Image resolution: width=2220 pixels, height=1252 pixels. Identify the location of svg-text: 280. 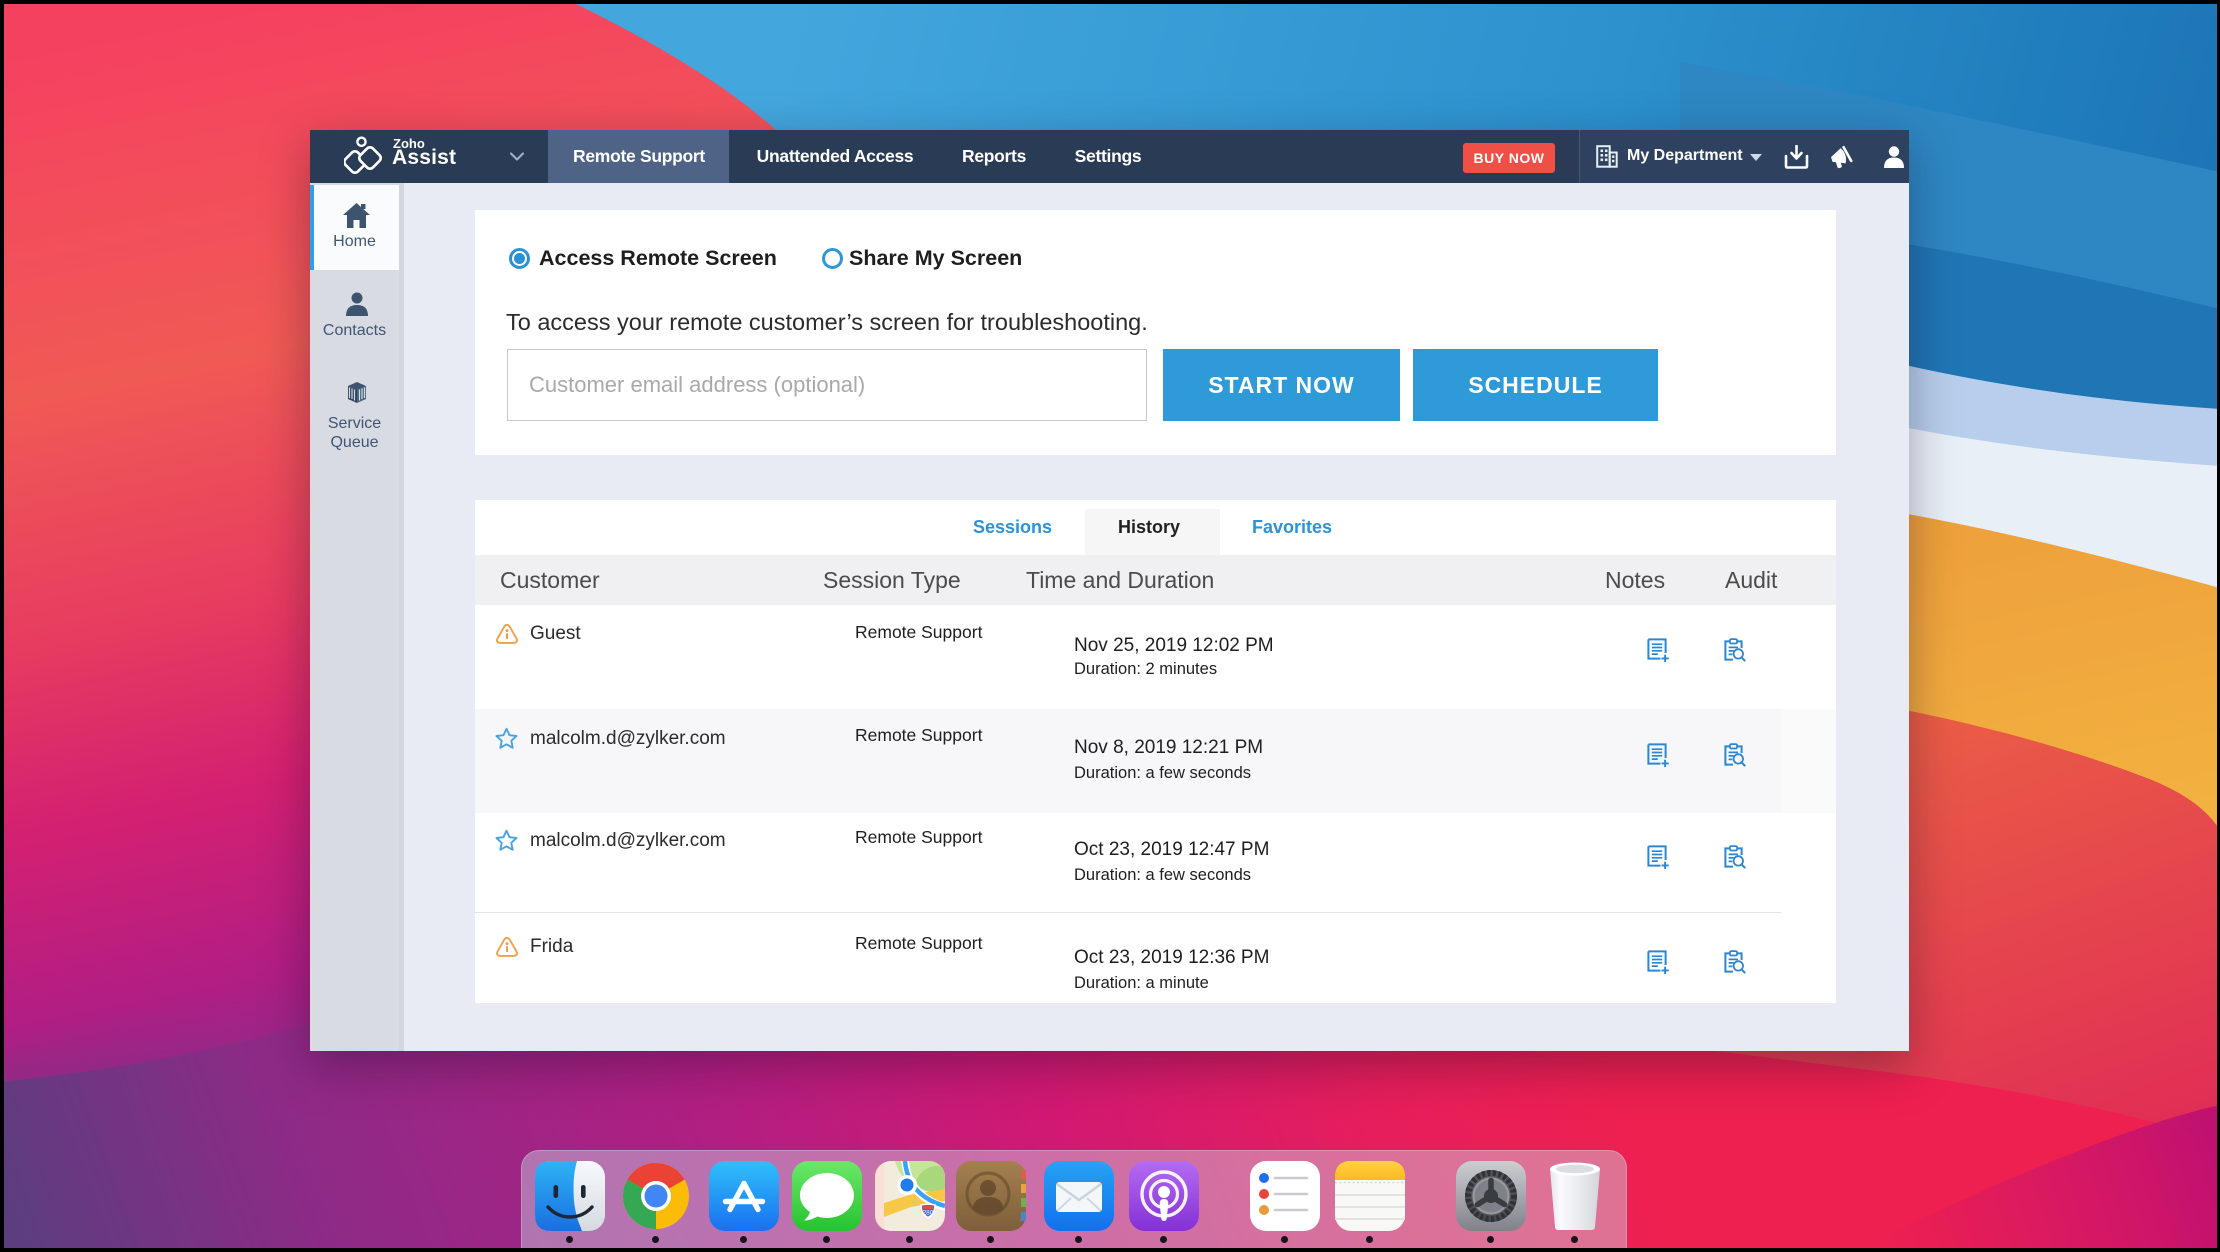
(928, 1213).